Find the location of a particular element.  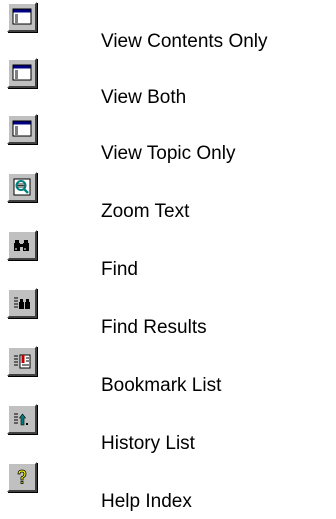

list-item: Find is located at coordinates (168, 258).